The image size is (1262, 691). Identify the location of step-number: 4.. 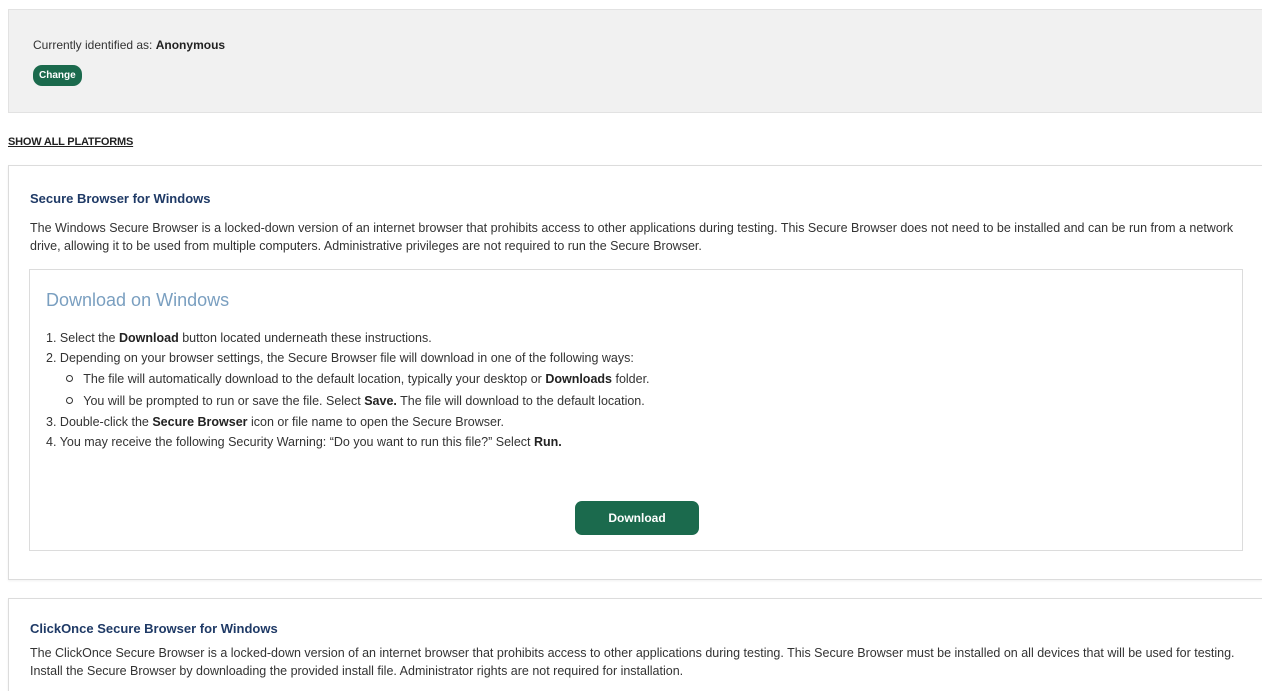
(51, 442).